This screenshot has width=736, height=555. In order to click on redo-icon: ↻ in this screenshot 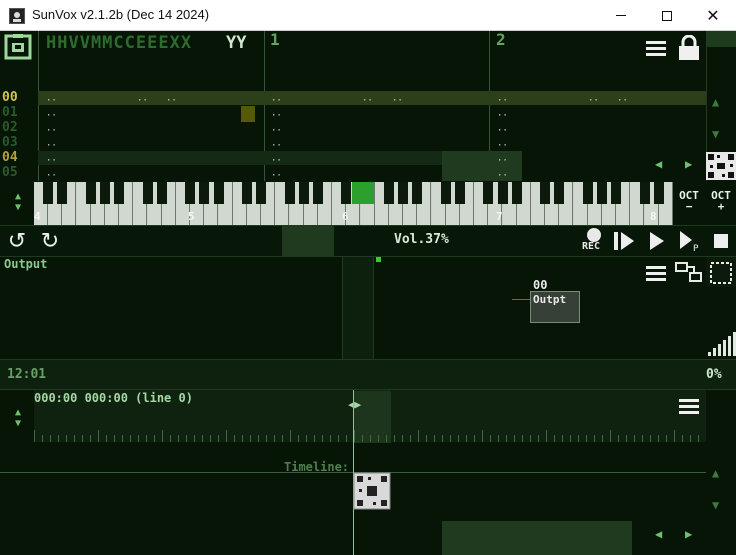, I will do `click(50, 241)`.